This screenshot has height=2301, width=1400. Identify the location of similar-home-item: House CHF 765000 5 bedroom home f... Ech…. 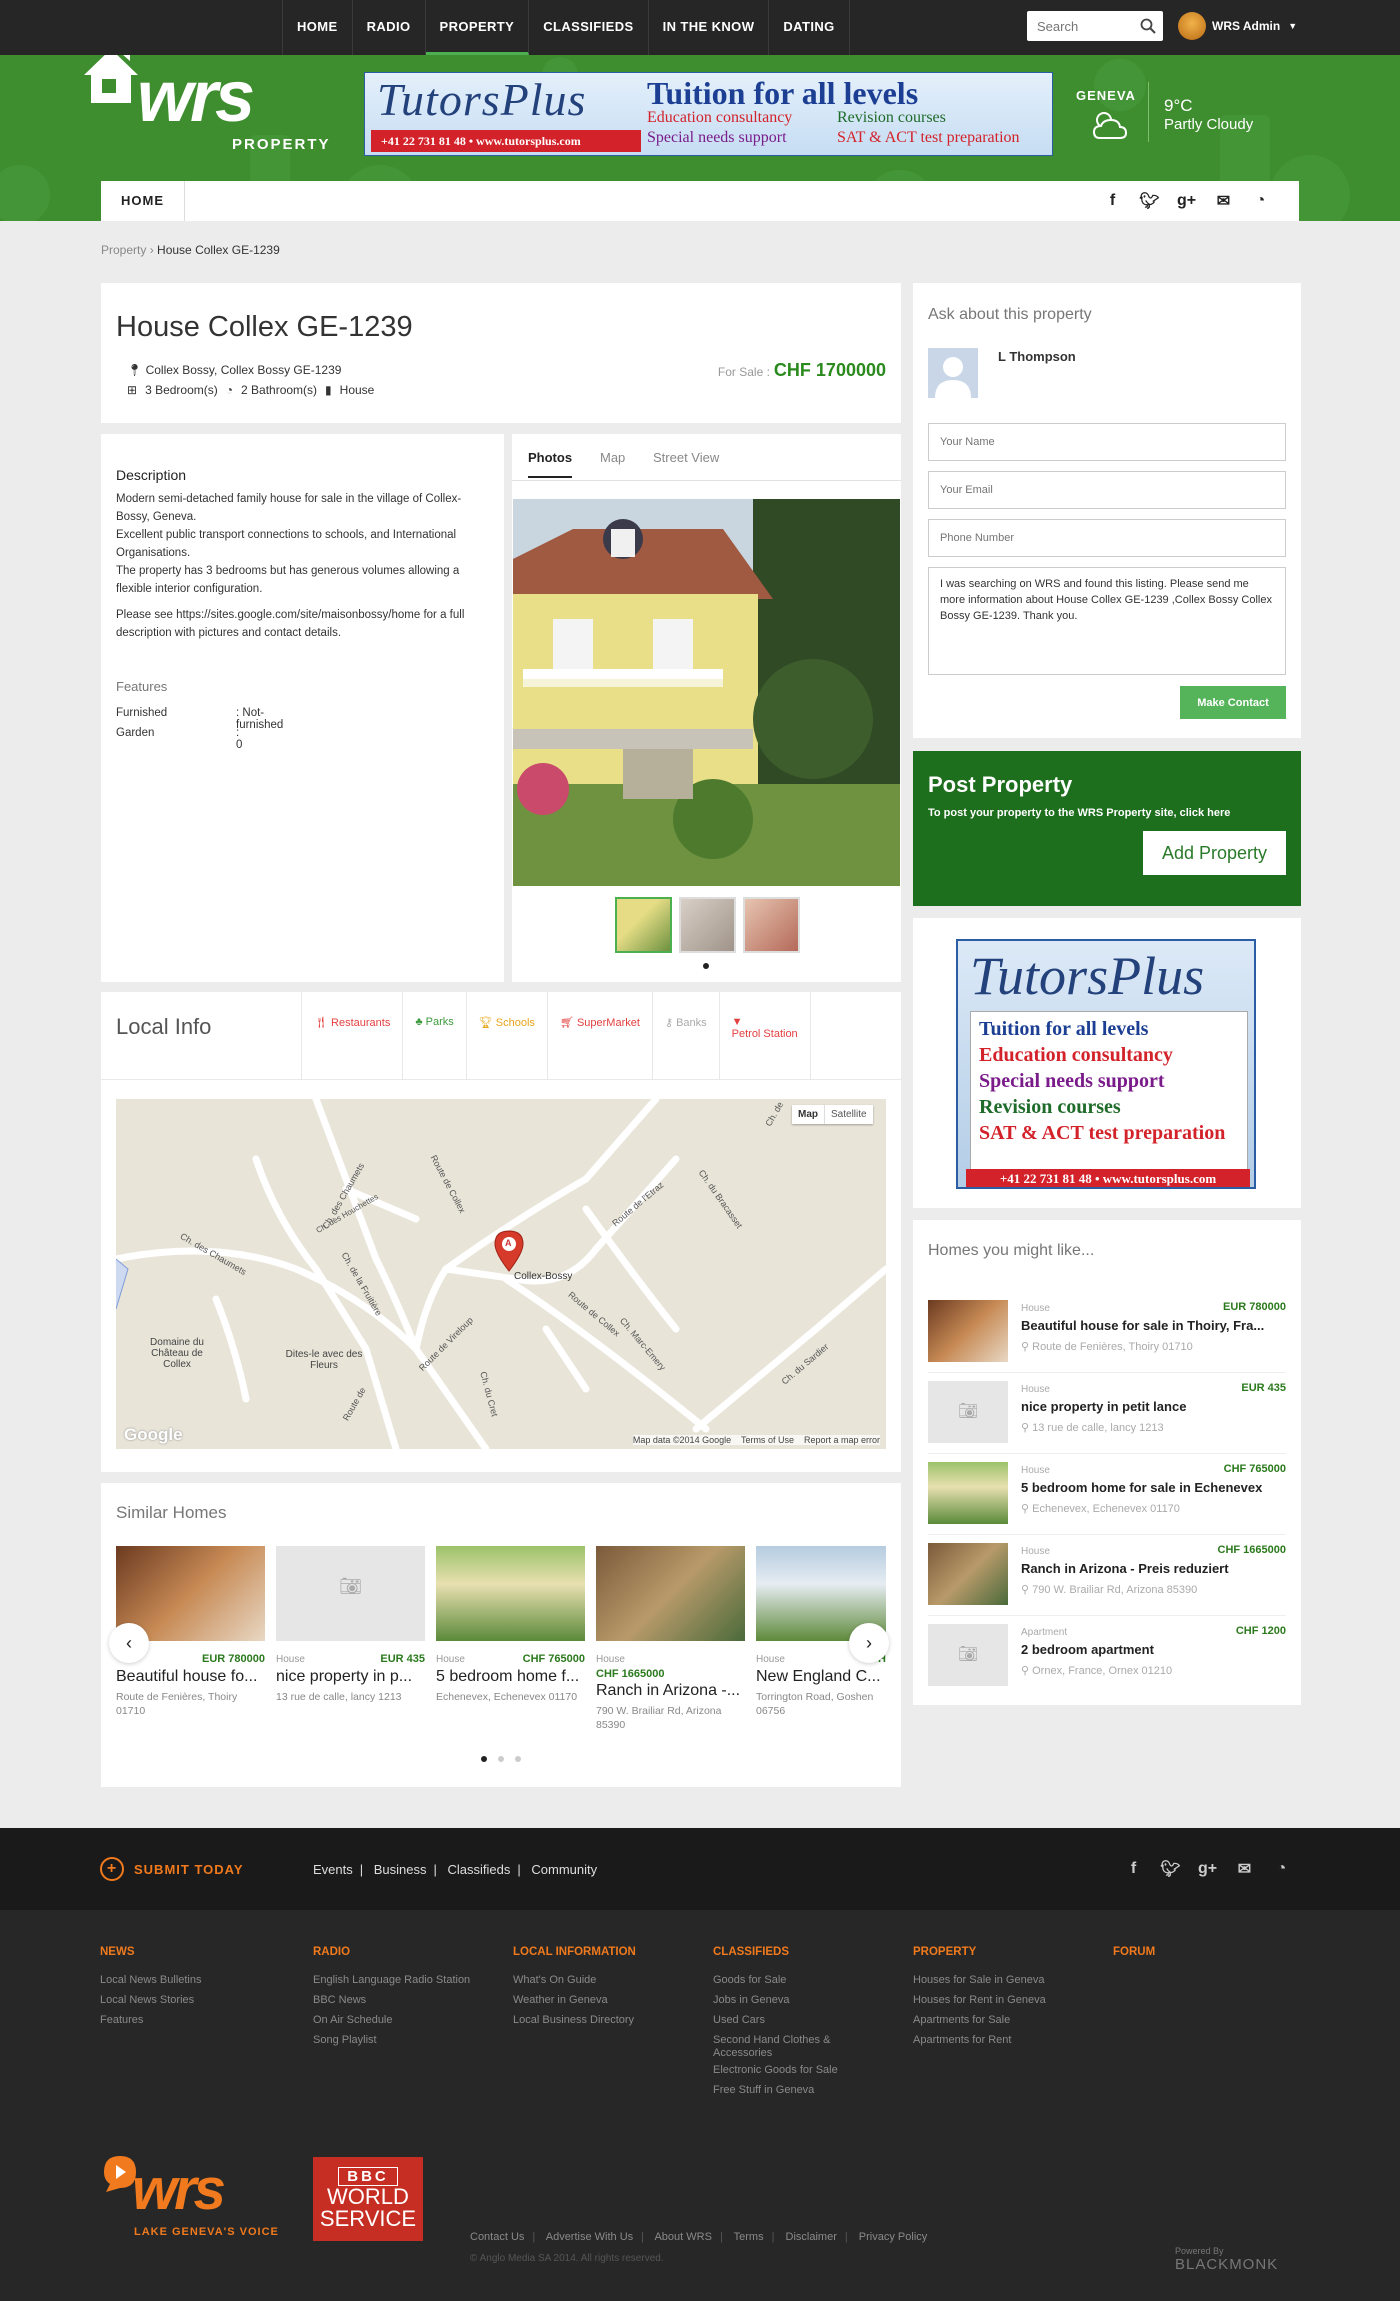
(510, 1641).